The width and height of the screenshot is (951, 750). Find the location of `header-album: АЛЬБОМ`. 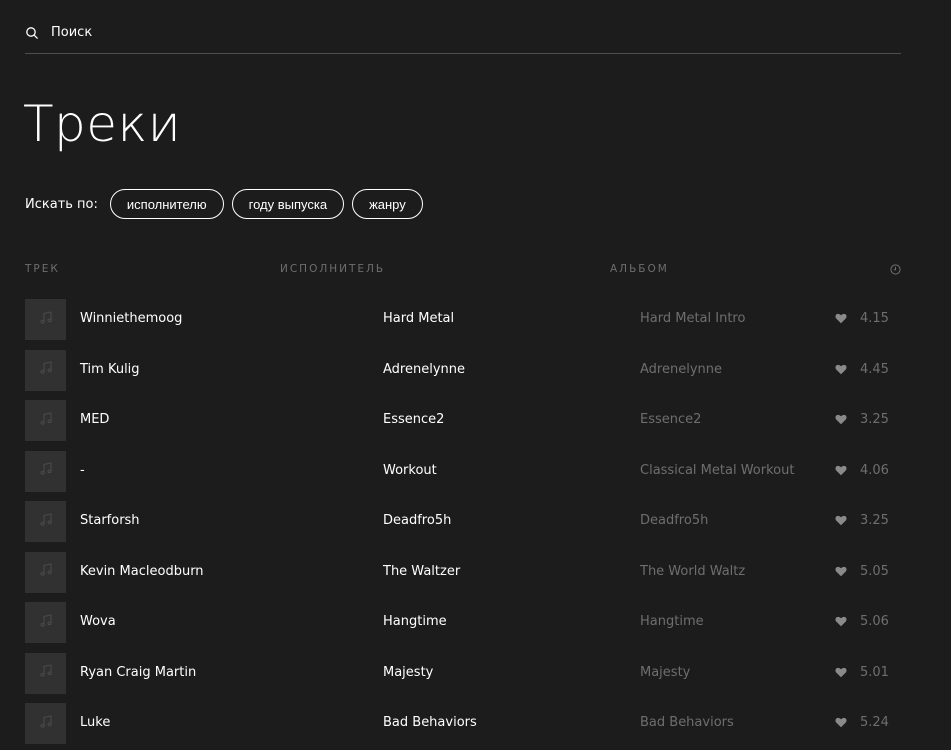

header-album: АЛЬБОМ is located at coordinates (639, 269).